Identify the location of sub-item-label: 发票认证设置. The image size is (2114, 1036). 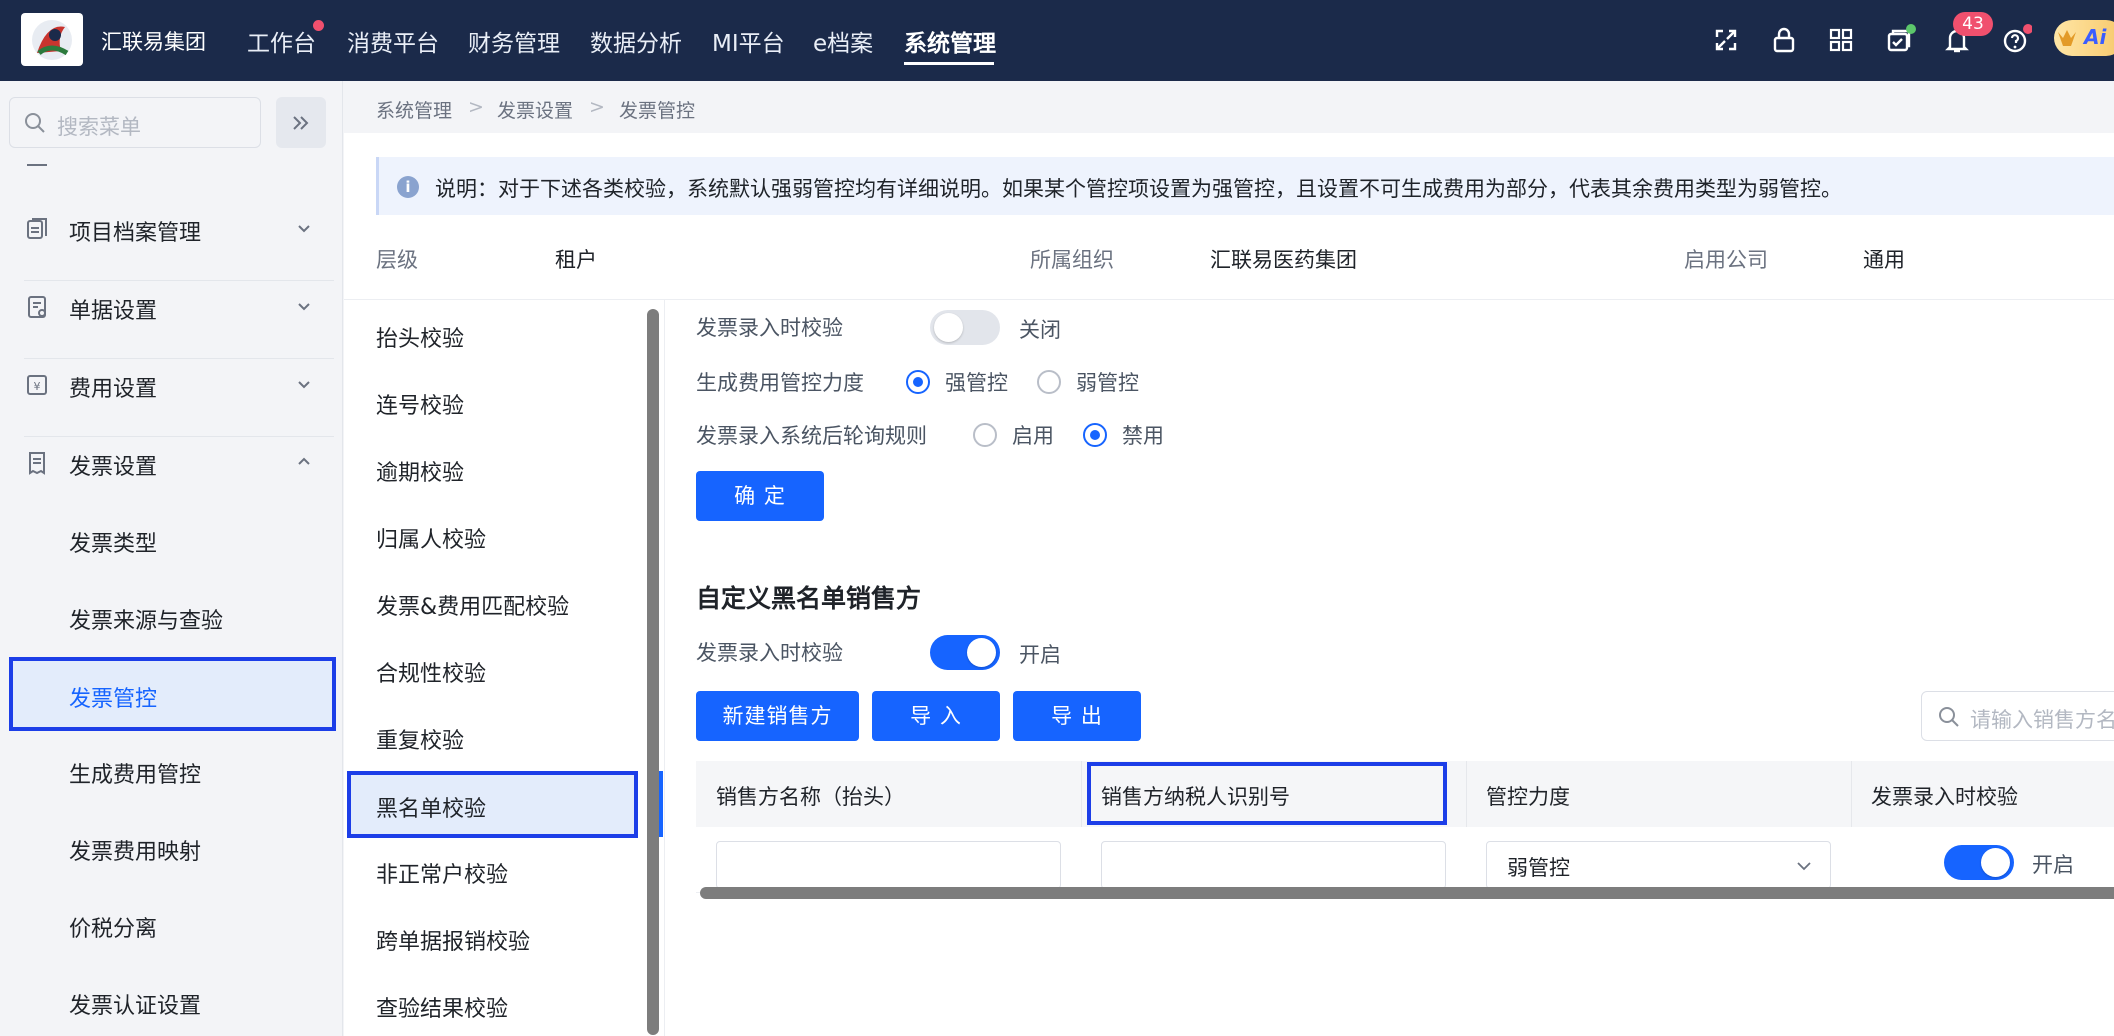
(135, 1006).